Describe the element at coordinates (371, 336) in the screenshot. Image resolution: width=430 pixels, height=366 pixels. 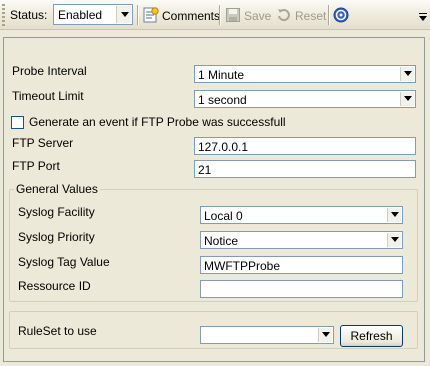
I see `refresh-button: Refresh` at that location.